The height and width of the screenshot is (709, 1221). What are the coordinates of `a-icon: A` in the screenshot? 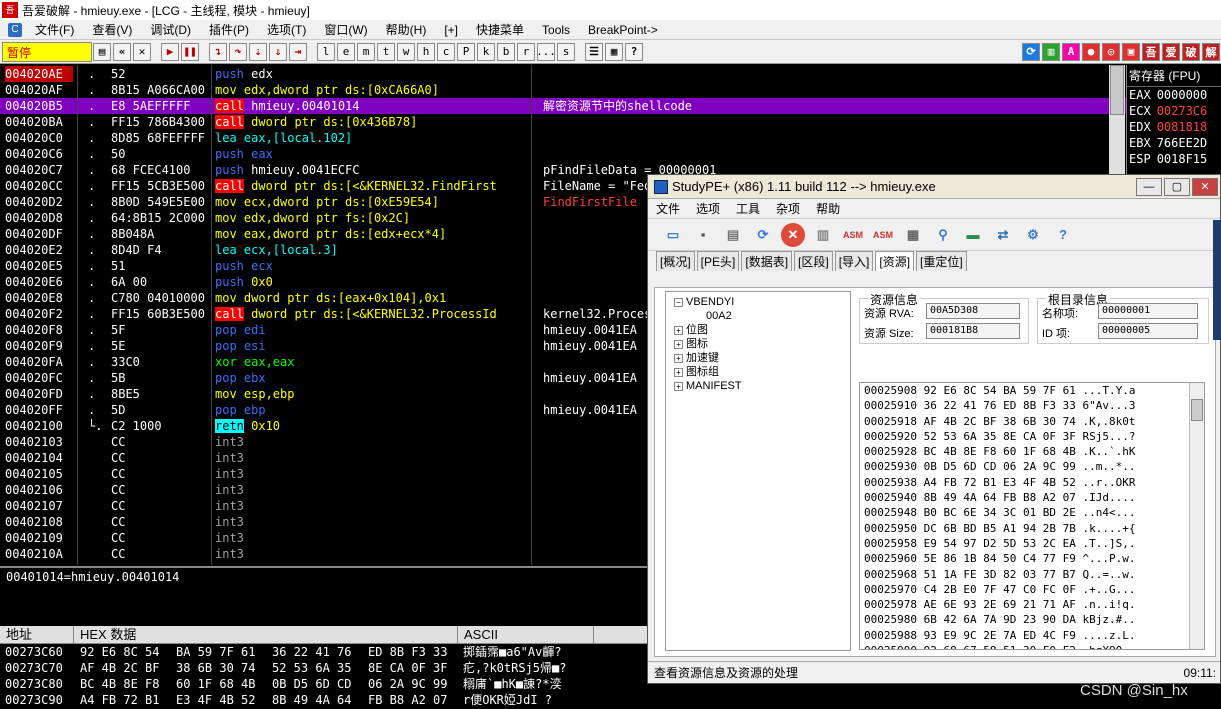 It's located at (1071, 51).